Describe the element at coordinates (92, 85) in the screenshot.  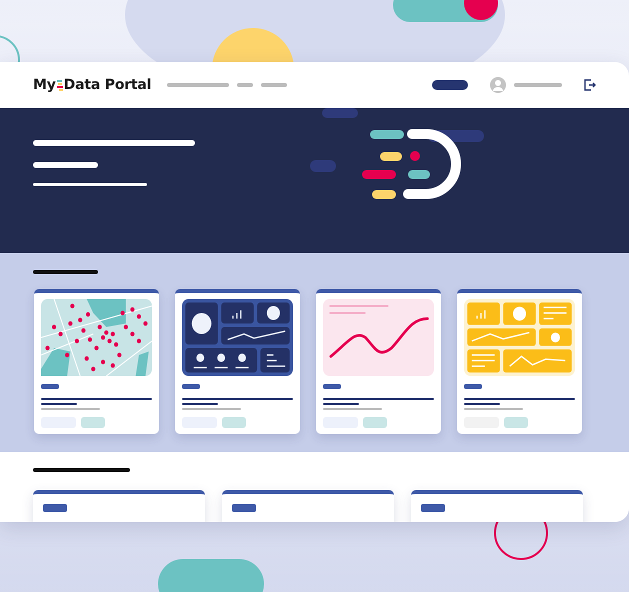
I see `brand-logo: My Data Portal` at that location.